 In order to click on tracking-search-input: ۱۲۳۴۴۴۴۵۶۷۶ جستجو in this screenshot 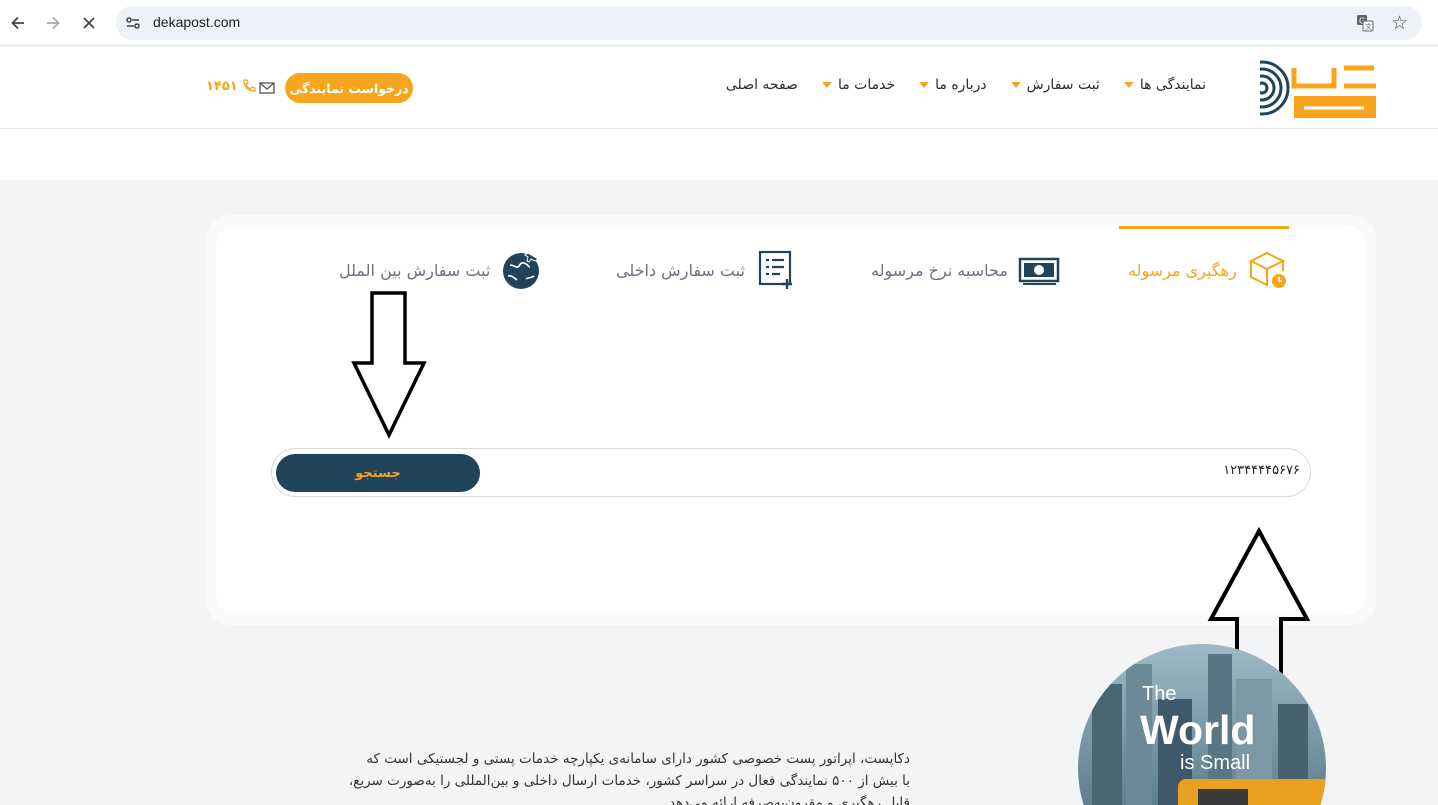, I will do `click(791, 472)`.